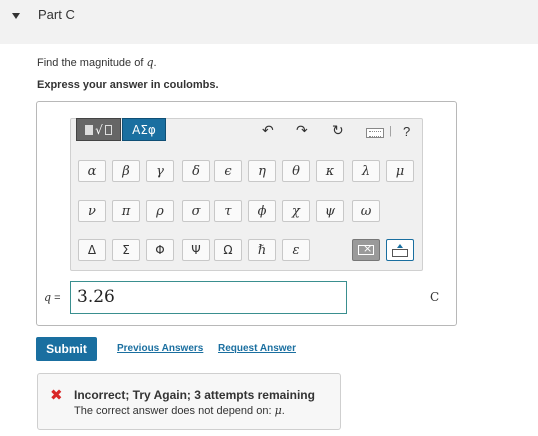 The image size is (538, 436). Describe the element at coordinates (160, 348) in the screenshot. I see `previous-answers-link: Previous Answers` at that location.